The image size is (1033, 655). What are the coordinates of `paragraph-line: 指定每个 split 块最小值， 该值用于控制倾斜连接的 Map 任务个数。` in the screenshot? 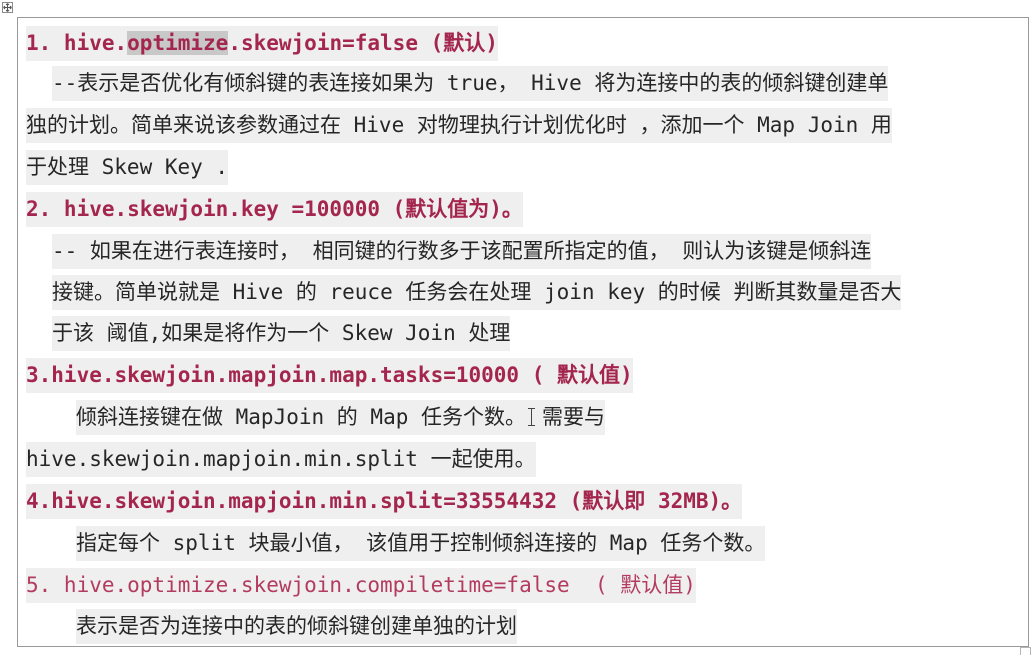 It's located at (421, 543).